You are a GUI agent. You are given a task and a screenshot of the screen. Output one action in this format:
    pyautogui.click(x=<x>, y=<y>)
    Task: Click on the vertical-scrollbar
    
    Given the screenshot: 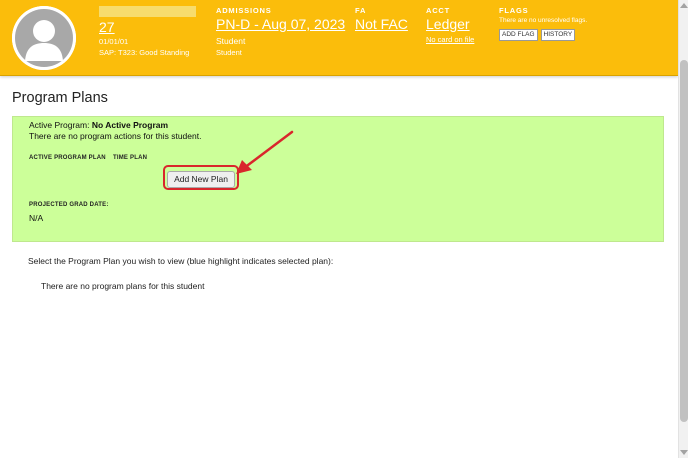 What is the action you would take?
    pyautogui.click(x=683, y=229)
    